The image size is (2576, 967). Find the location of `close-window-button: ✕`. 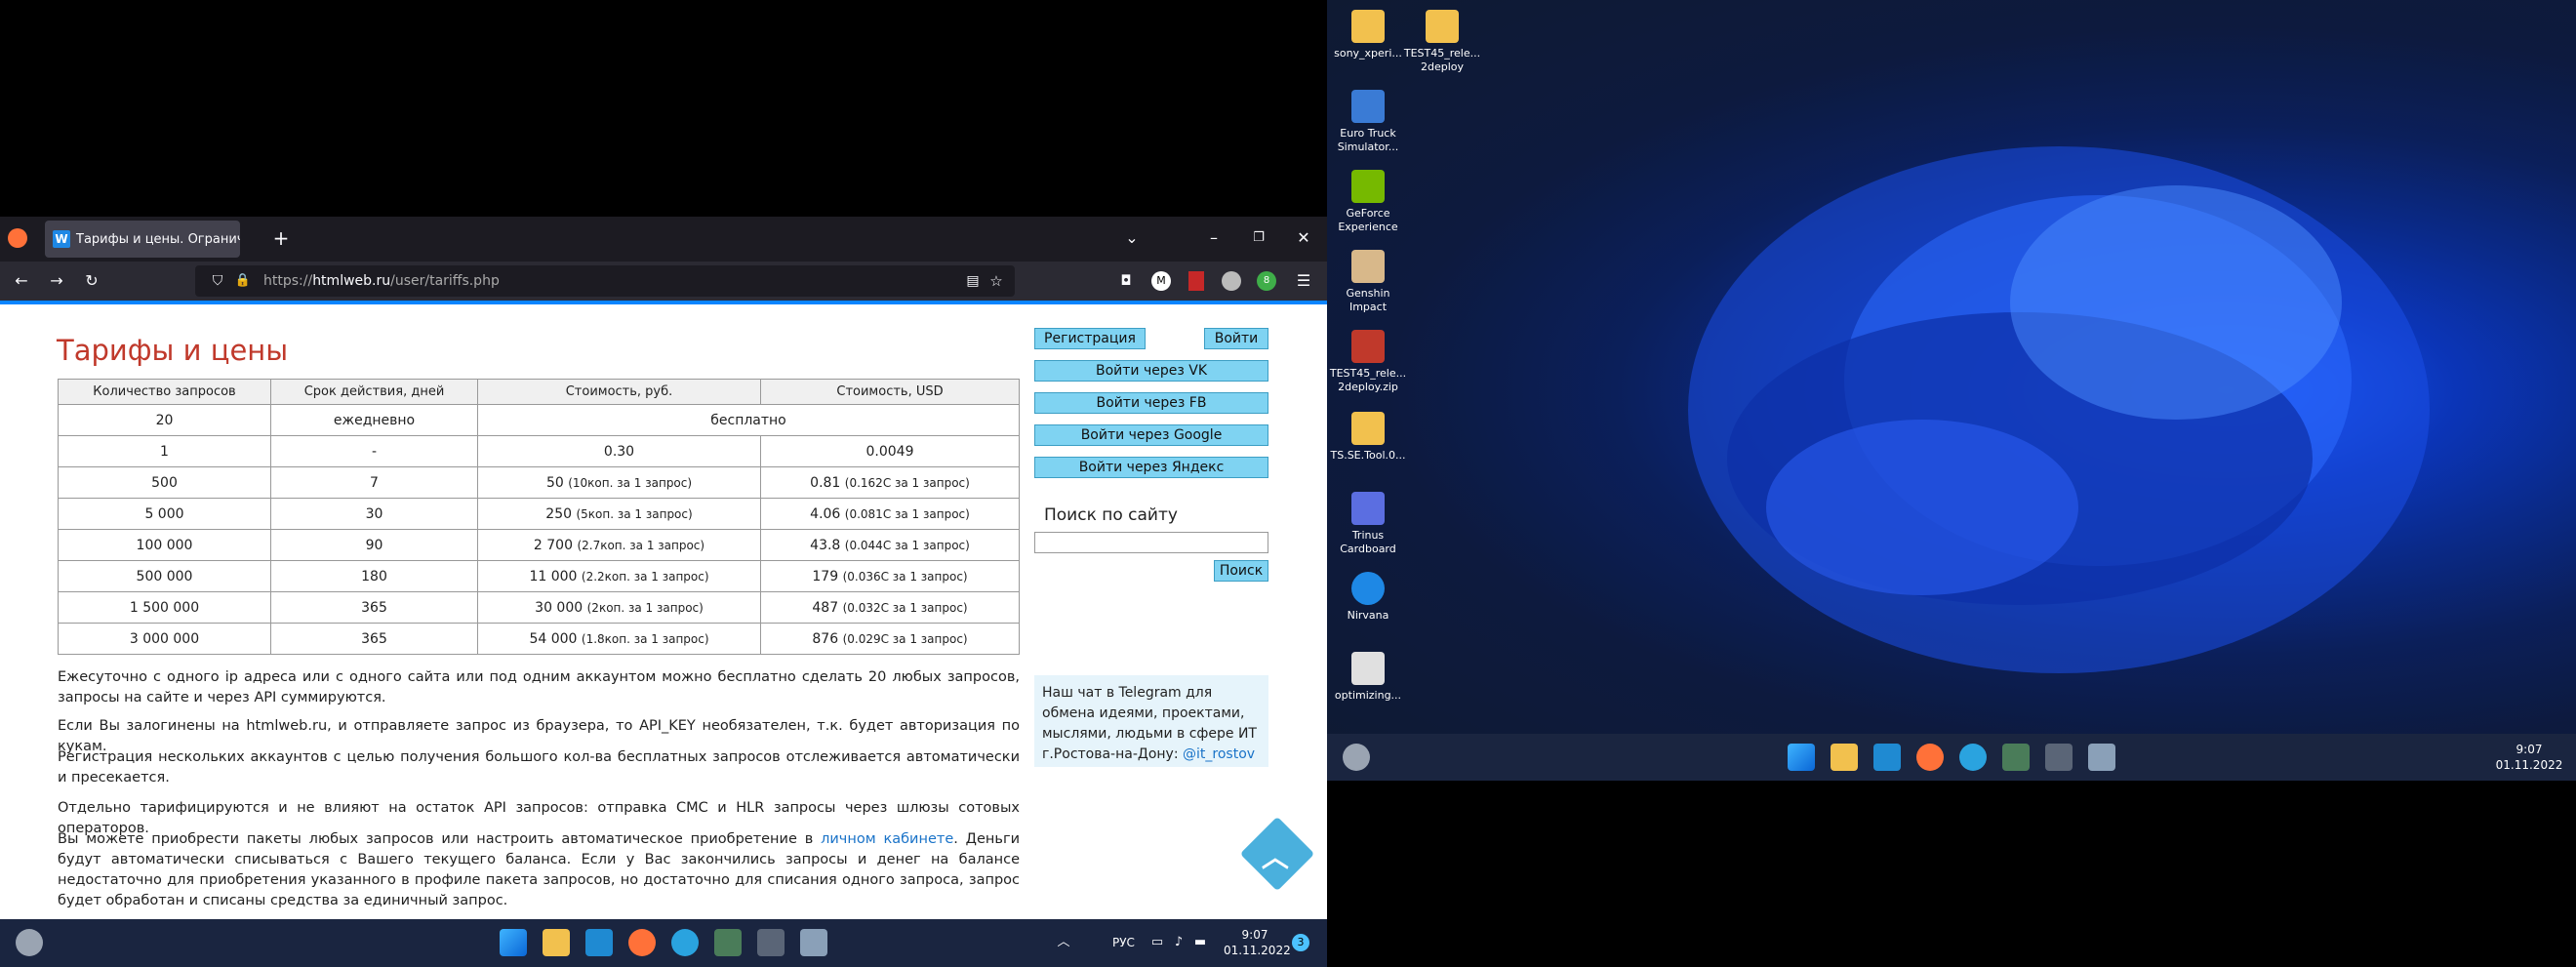

close-window-button: ✕ is located at coordinates (1303, 238).